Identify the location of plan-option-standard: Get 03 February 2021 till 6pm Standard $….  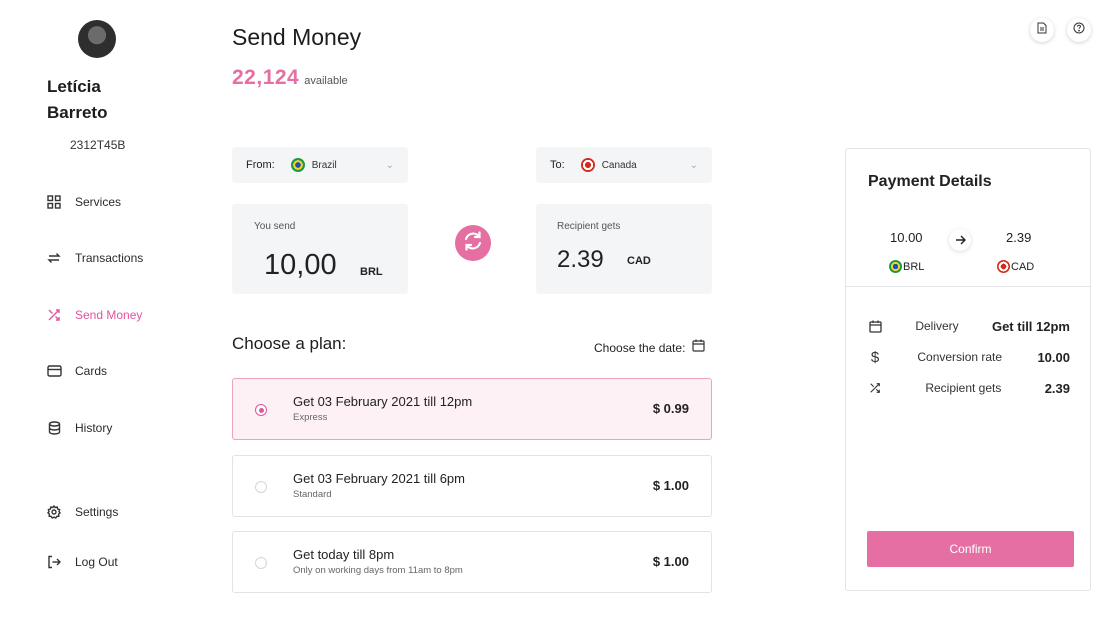
(472, 486).